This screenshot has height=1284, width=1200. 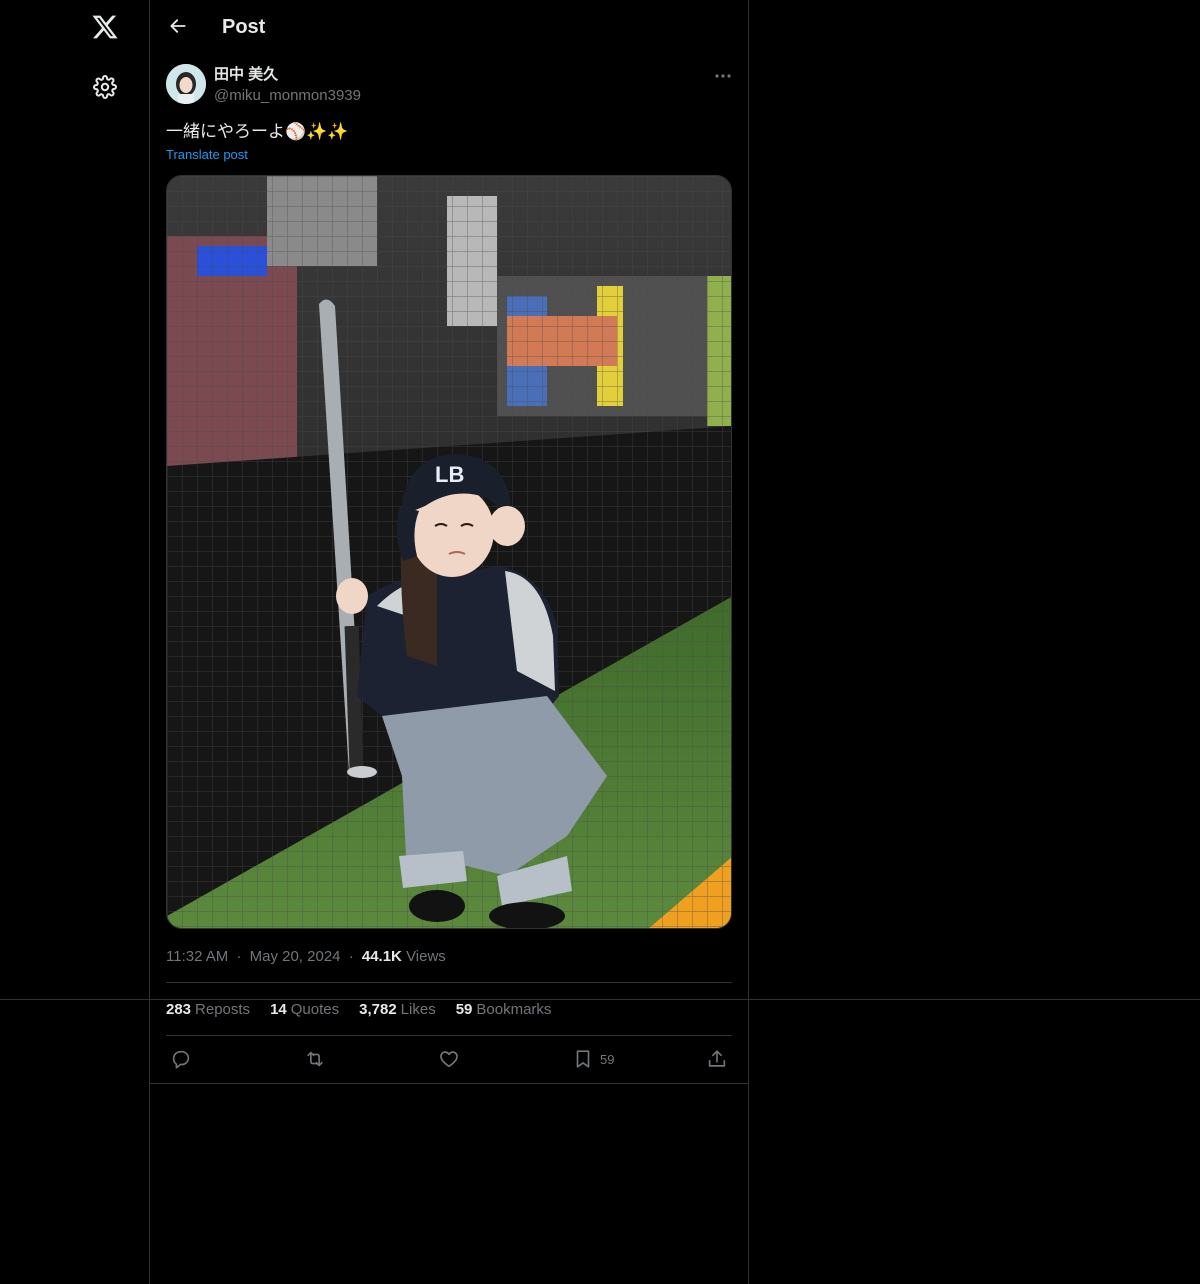 I want to click on post-time: 11:32 AM, so click(x=197, y=956).